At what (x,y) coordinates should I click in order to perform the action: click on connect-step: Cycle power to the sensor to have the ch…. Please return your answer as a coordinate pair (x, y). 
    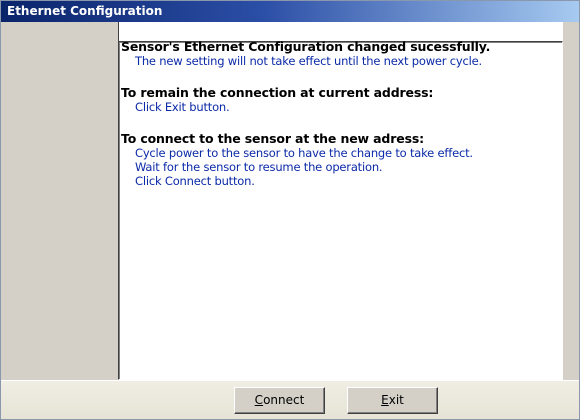
    Looking at the image, I should click on (304, 153).